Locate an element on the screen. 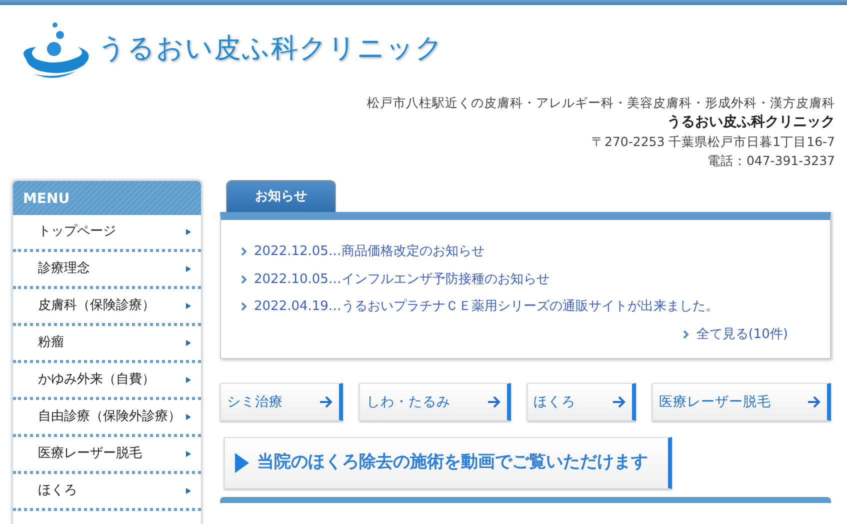 Image resolution: width=847 pixels, height=524 pixels. logo-text: うるおい皮ふ科クリニック is located at coordinates (271, 49).